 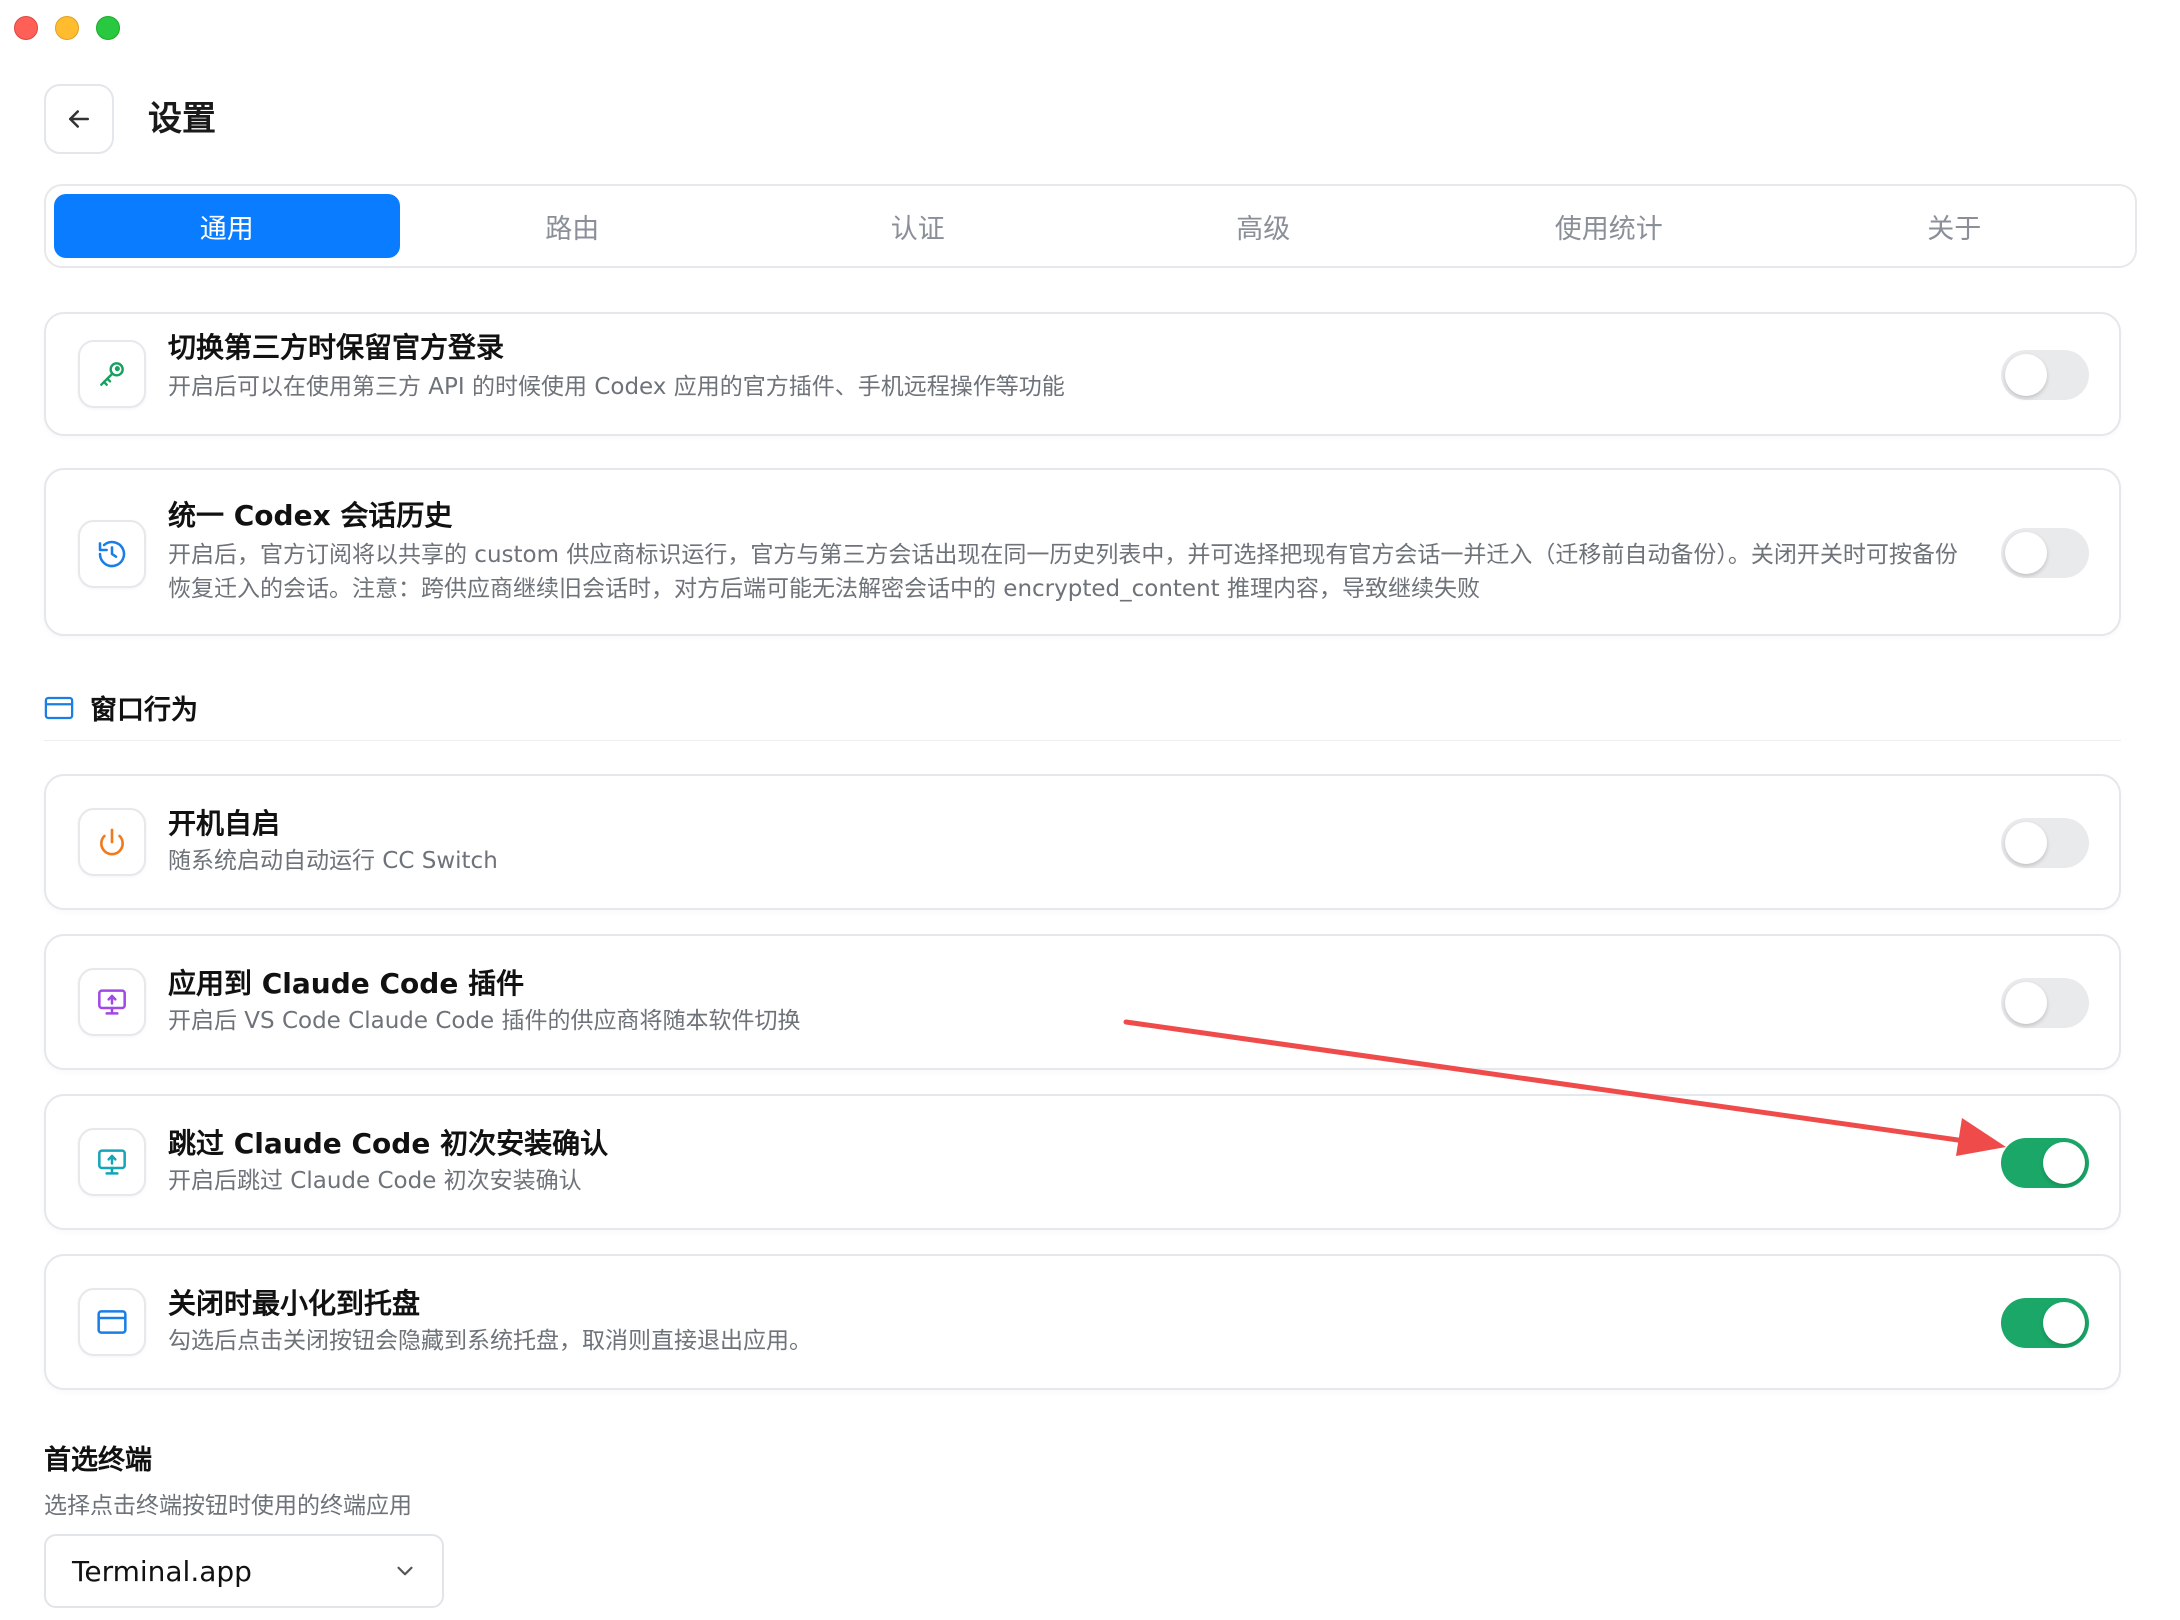 I want to click on close-window-button, so click(x=26, y=28).